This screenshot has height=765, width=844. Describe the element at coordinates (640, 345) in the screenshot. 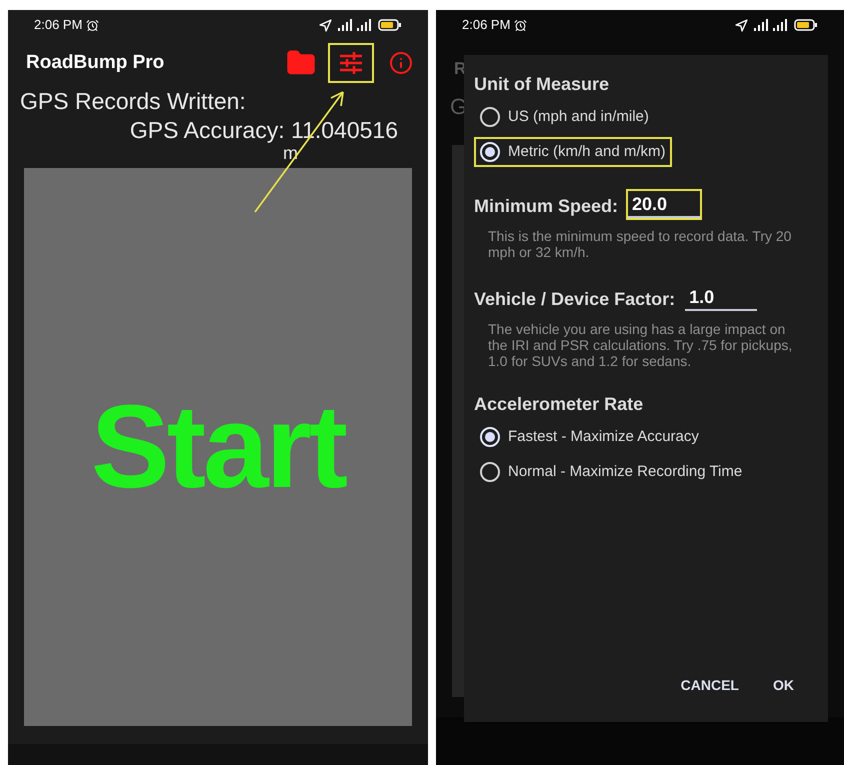

I see `help-text: The vehicle you are using has a large impact on the IRI and PSR calculations. Try .75 for pickups, 1.0 for SUVs and 1.2 for sedans.` at that location.